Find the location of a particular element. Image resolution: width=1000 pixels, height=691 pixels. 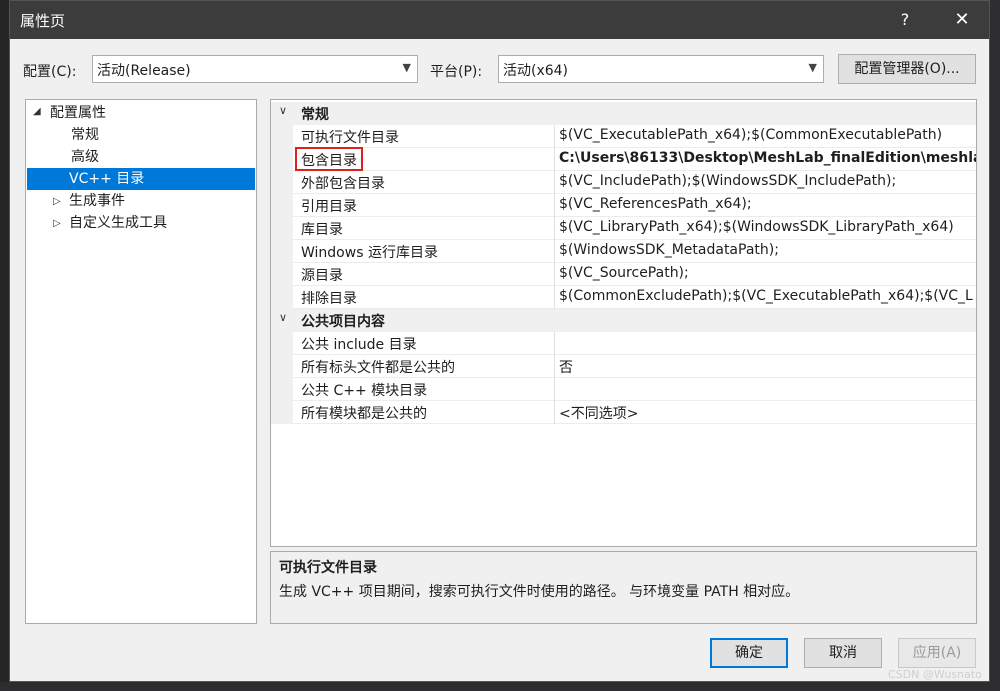

property-row: 源目录 $(VC_SourcePath); is located at coordinates (623, 274).